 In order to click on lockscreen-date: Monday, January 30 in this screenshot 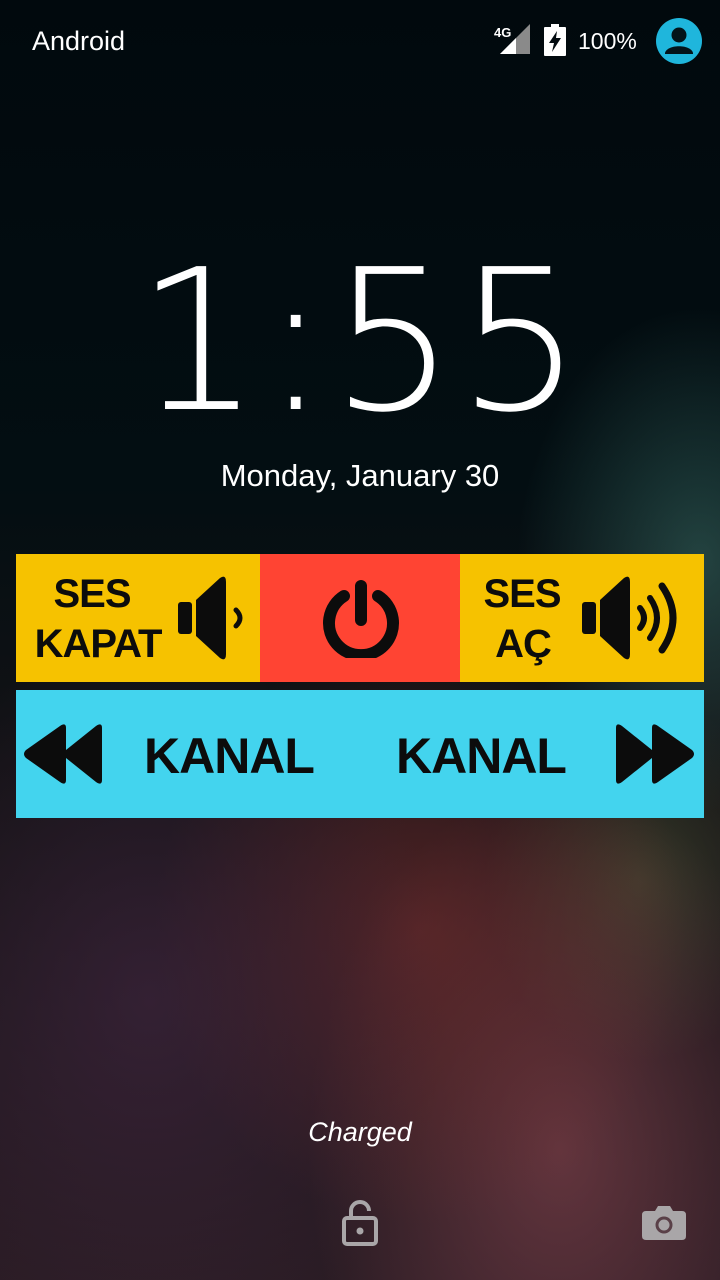, I will do `click(360, 475)`.